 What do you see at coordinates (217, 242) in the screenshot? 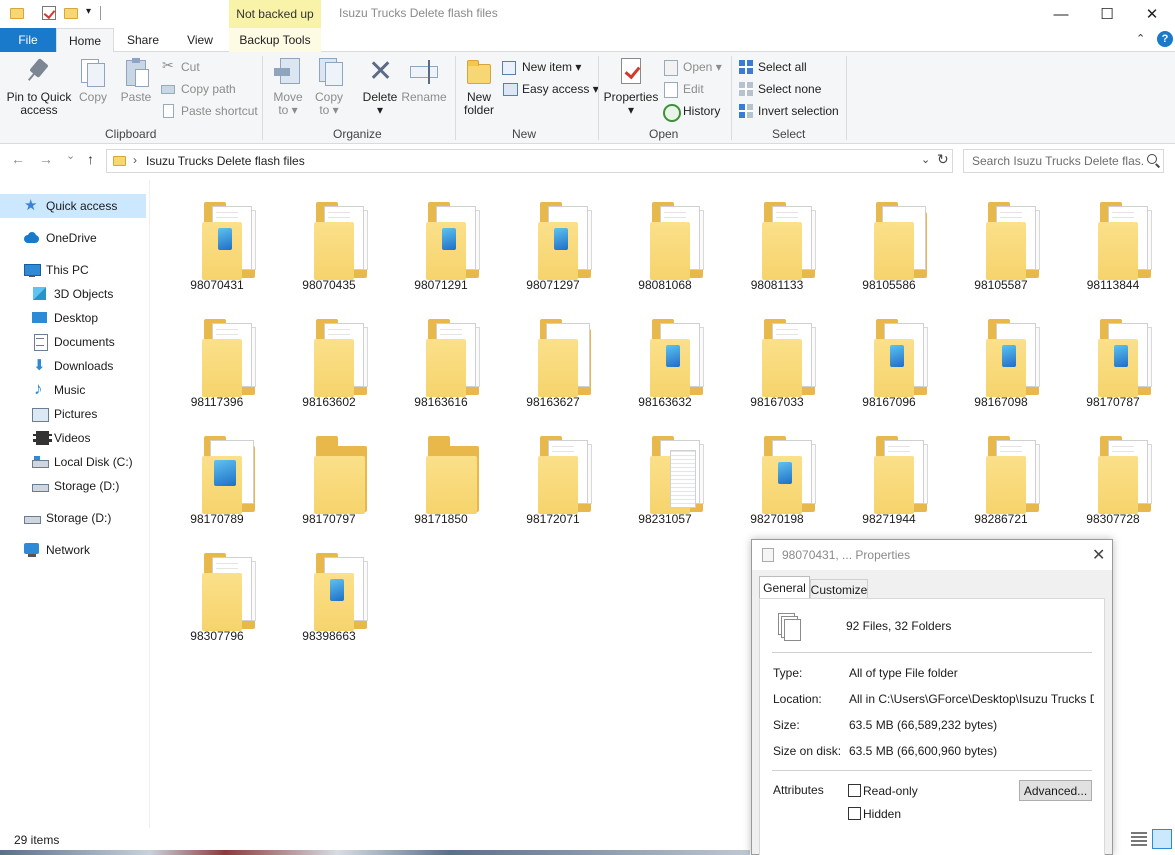
I see `folder-item: 98070431` at bounding box center [217, 242].